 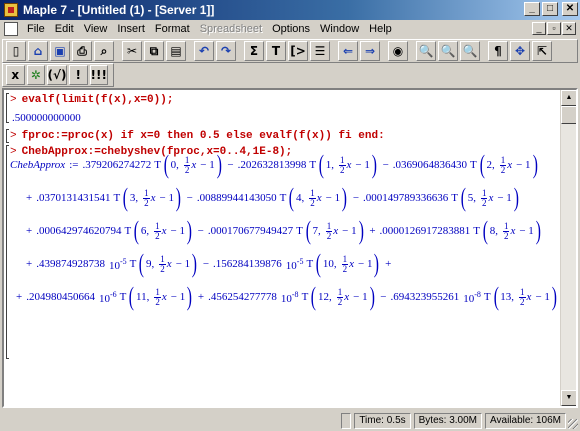 What do you see at coordinates (339, 29) in the screenshot?
I see `menu-window: Window` at bounding box center [339, 29].